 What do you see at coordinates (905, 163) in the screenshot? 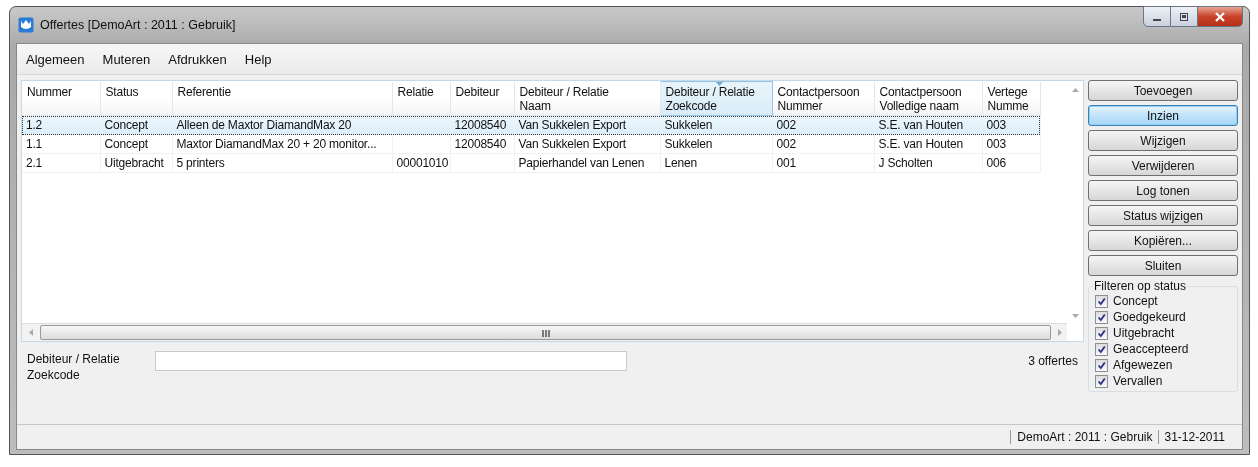
I see `table-cell: J Scholten` at bounding box center [905, 163].